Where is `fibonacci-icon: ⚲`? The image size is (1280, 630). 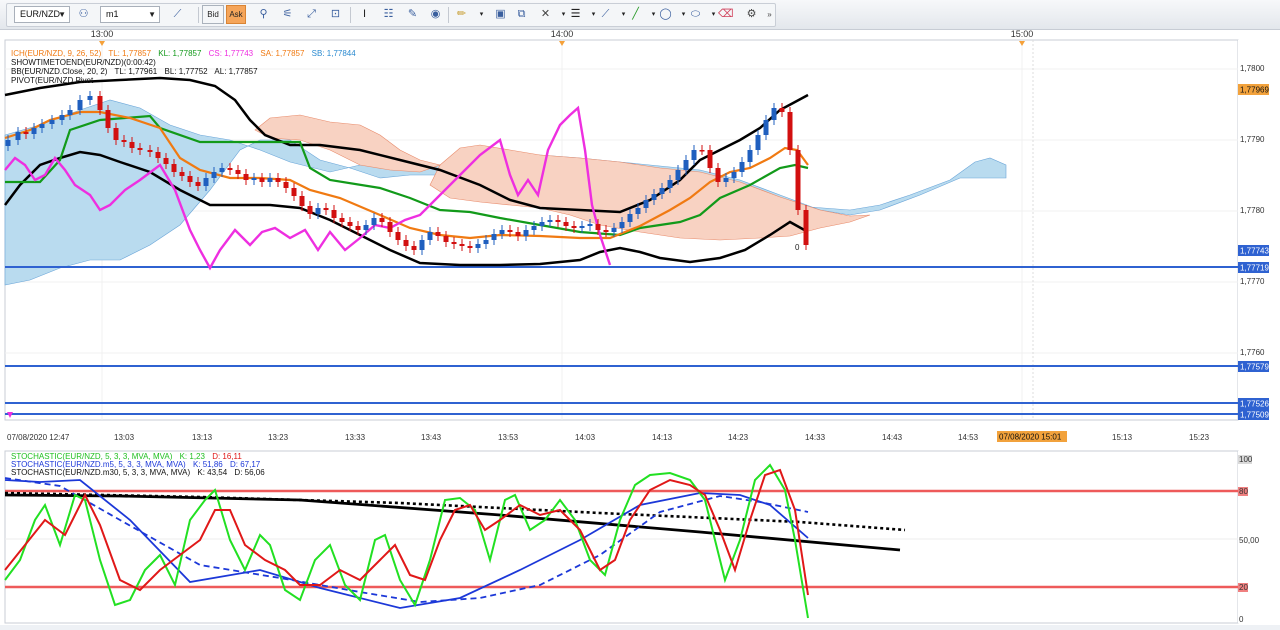
fibonacci-icon: ⚲ is located at coordinates (263, 14).